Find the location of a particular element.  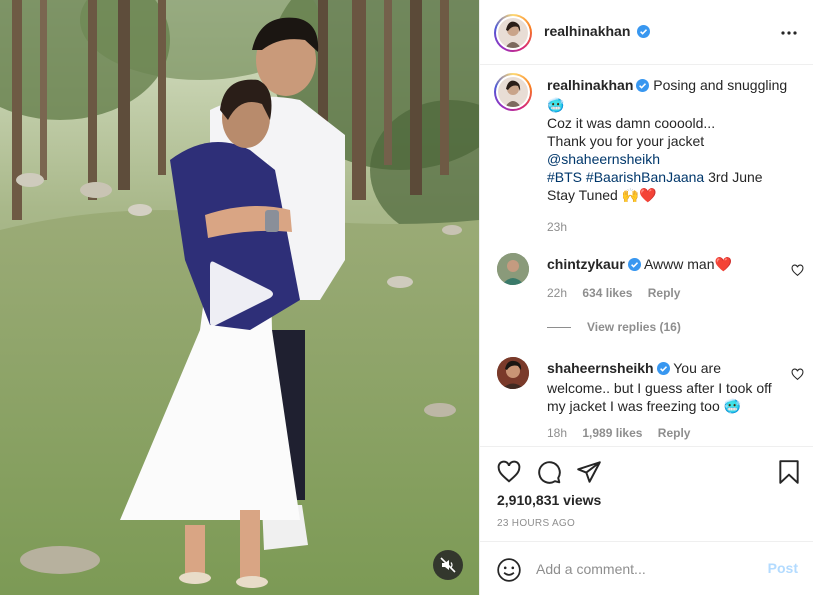

caption-username: realhinakhan is located at coordinates (590, 85).